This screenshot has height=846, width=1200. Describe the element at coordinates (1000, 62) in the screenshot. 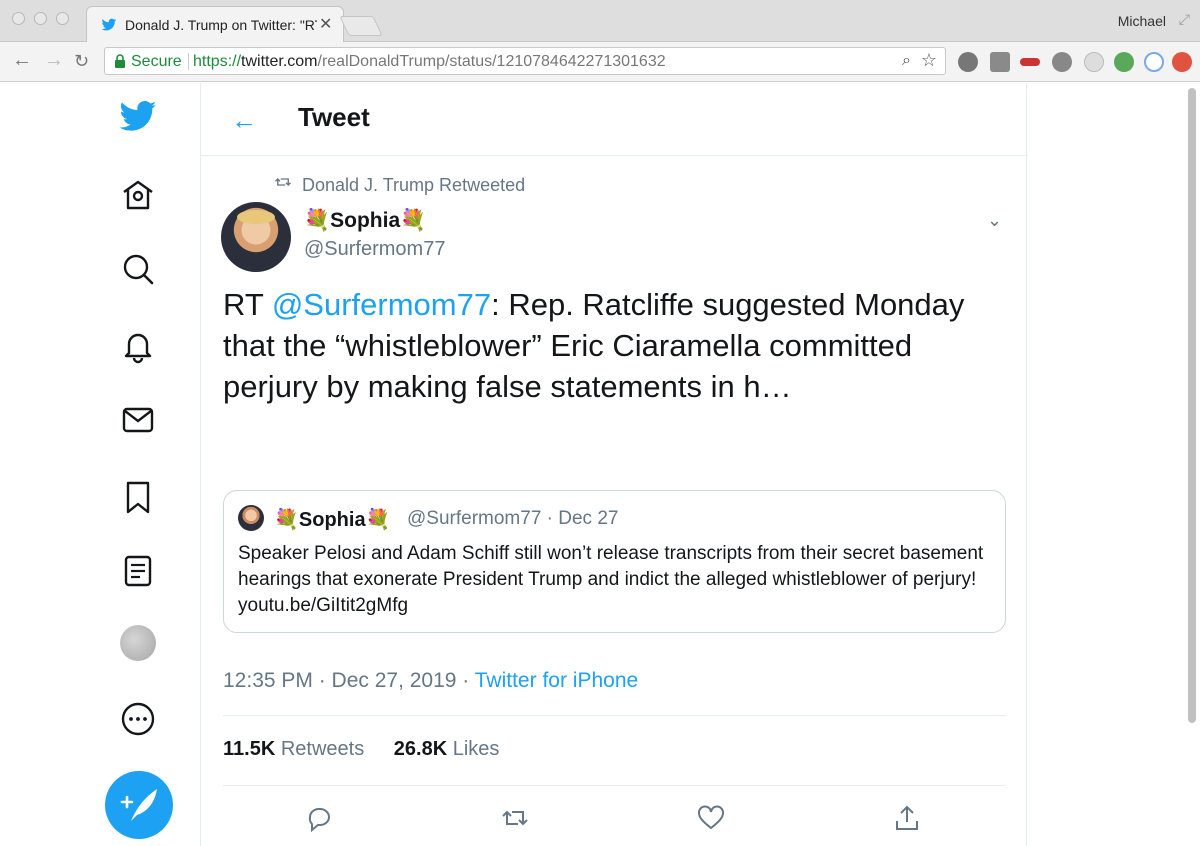

I see `extension-2-icon` at that location.